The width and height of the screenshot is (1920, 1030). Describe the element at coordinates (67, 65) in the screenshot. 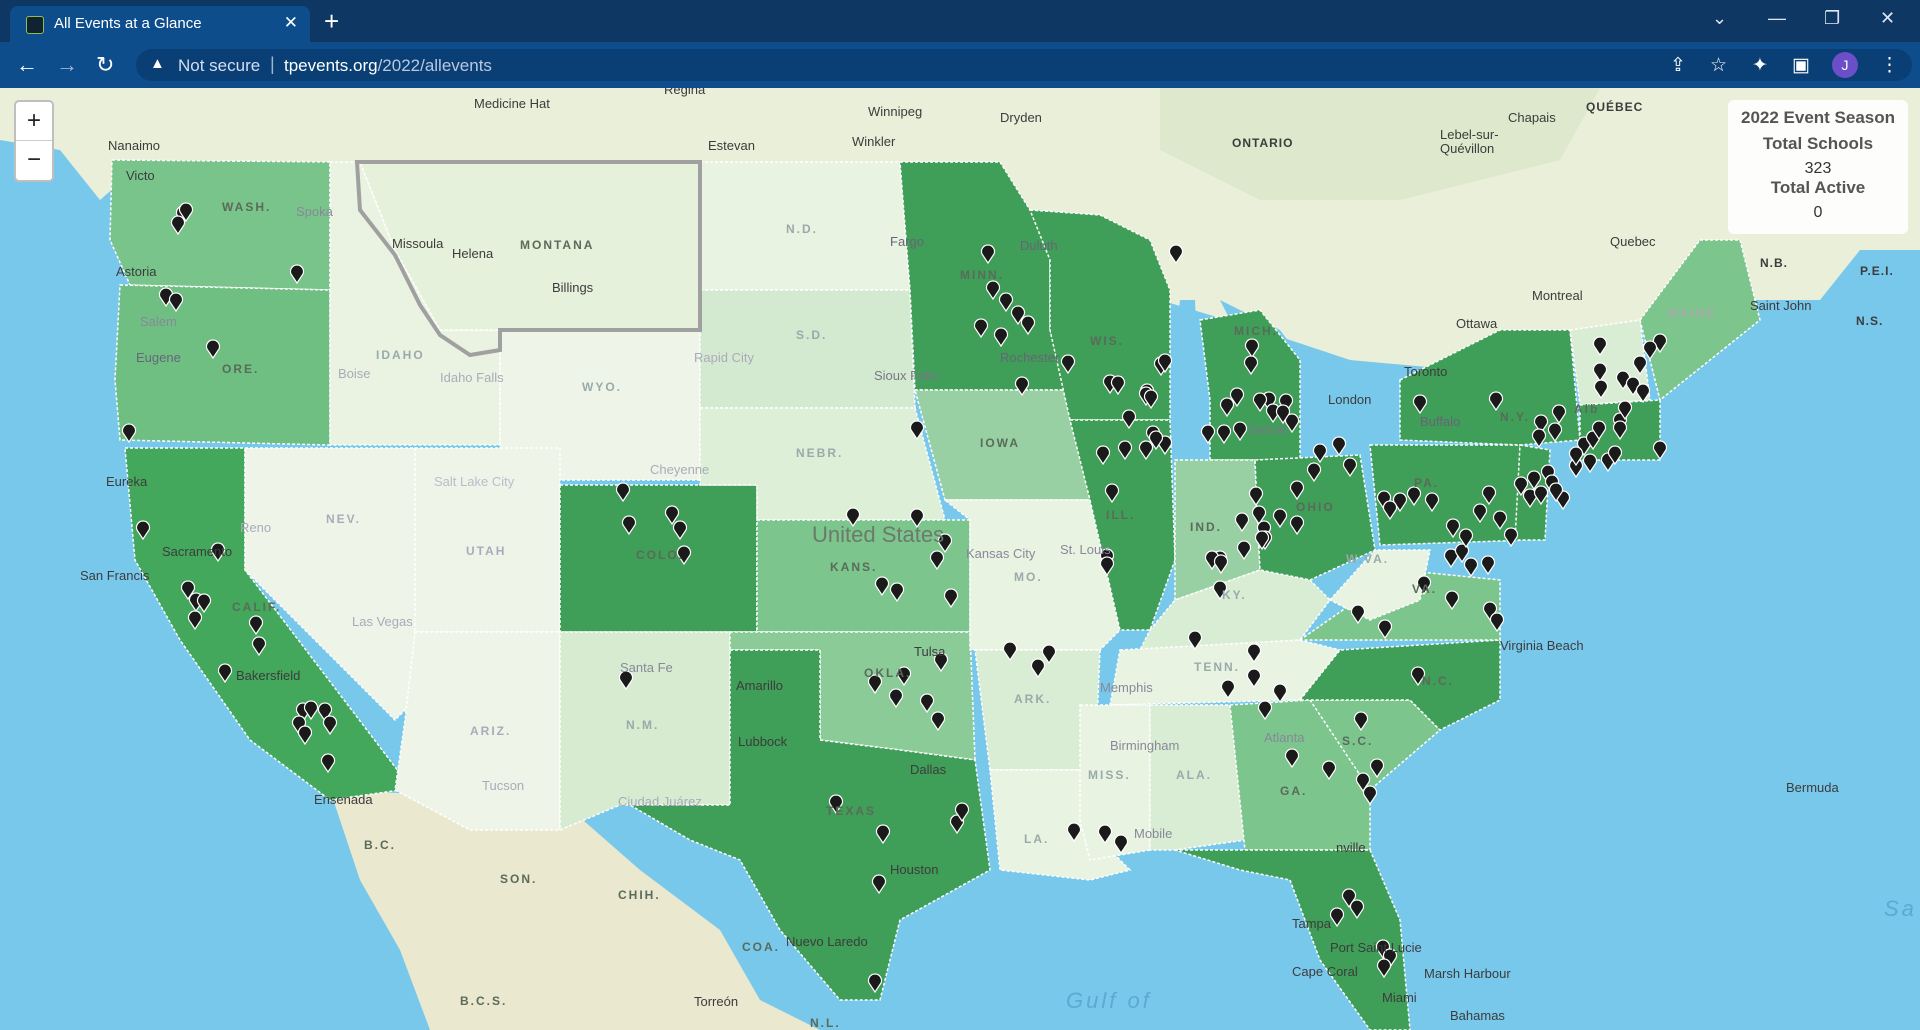

I see `forward-arrow-icon: →` at that location.